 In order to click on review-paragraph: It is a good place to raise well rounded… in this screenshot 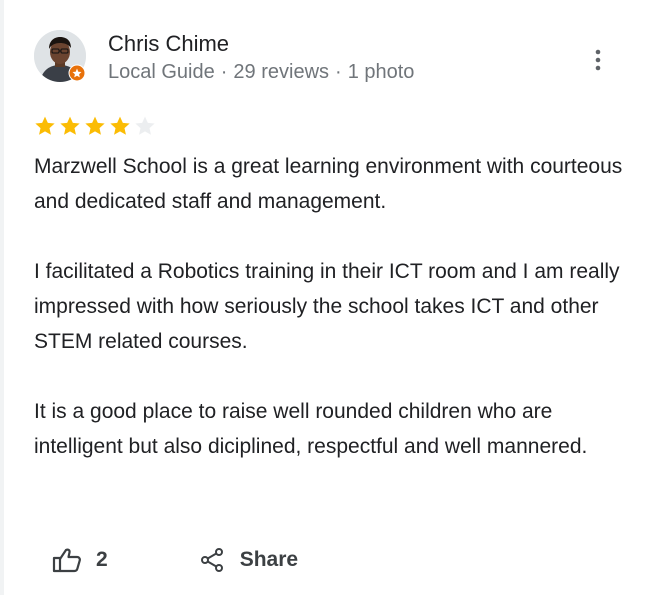, I will do `click(311, 429)`.